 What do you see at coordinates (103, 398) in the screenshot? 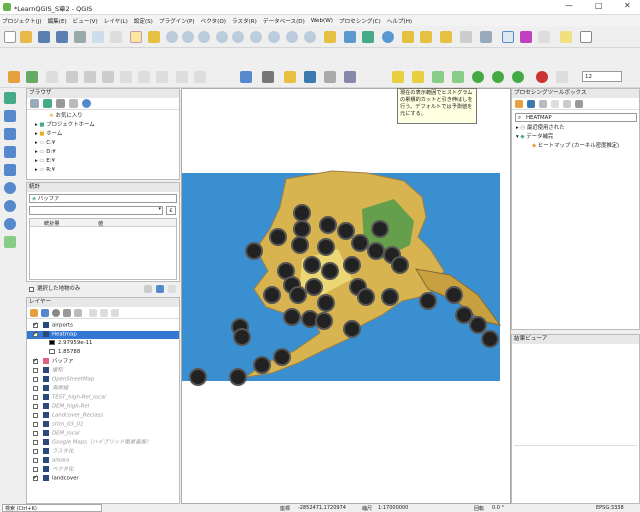
I see `layer-item: TEST_high-Rel_local` at bounding box center [103, 398].